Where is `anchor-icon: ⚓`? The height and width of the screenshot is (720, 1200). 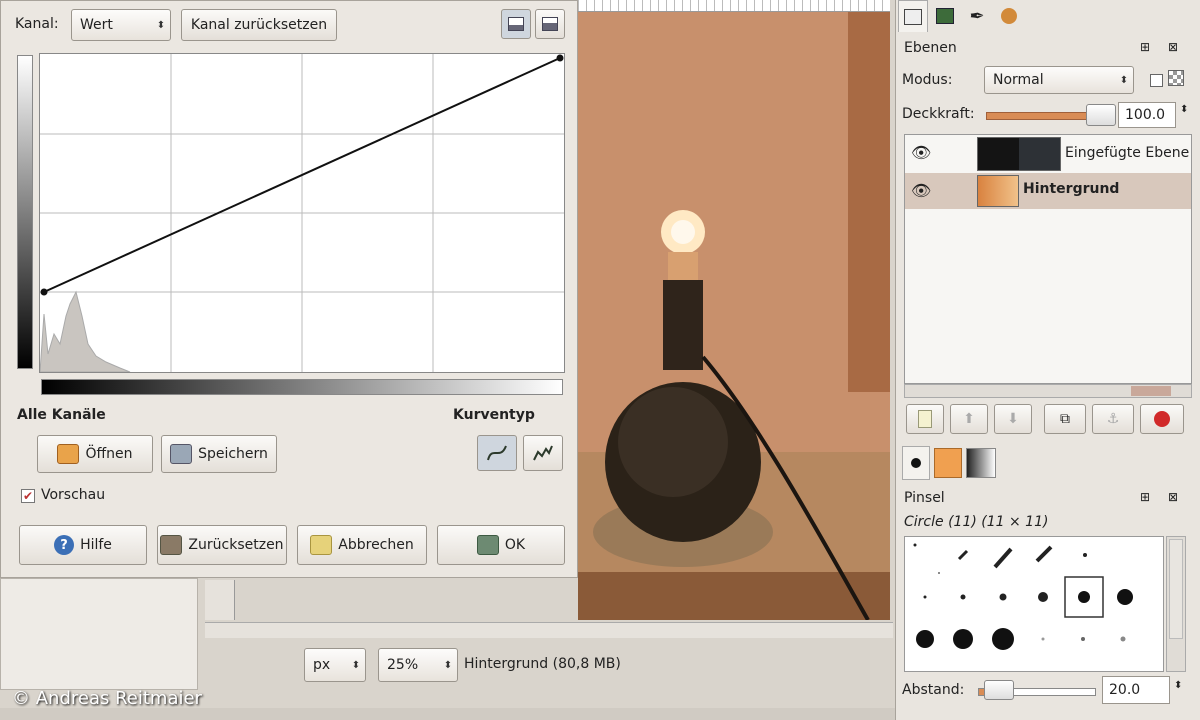
anchor-icon: ⚓ is located at coordinates (1113, 419).